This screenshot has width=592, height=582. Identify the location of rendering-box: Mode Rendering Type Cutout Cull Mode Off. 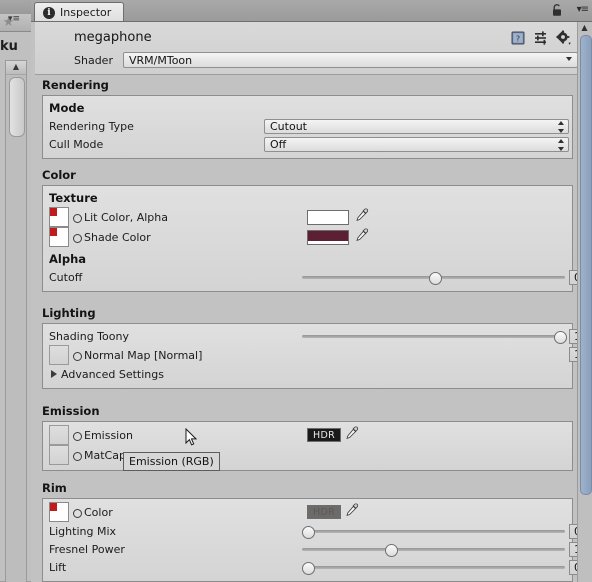
(307, 127).